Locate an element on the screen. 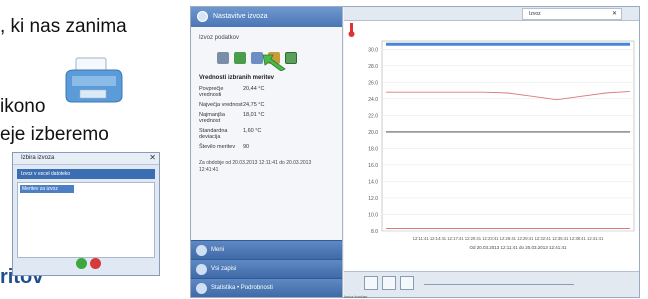 Image resolution: width=648 pixels, height=299 pixels. stat-label: Najmanjša vrednost is located at coordinates (212, 118).